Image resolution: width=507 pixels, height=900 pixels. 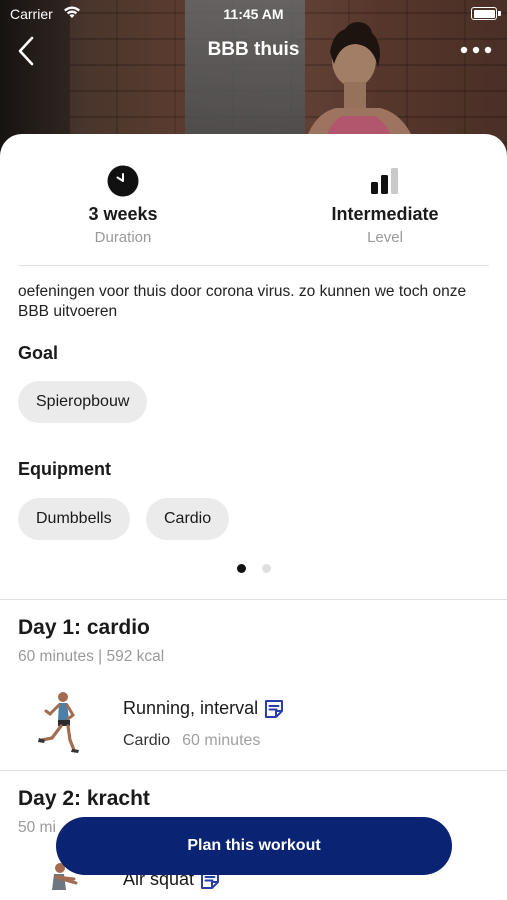 I want to click on day-title: Day 1: cardio, so click(x=84, y=628).